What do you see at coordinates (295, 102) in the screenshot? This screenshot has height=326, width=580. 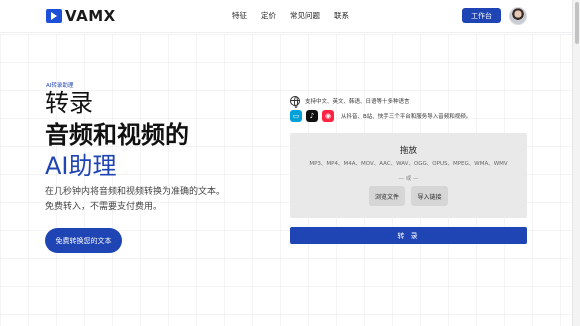 I see `globe-icon` at bounding box center [295, 102].